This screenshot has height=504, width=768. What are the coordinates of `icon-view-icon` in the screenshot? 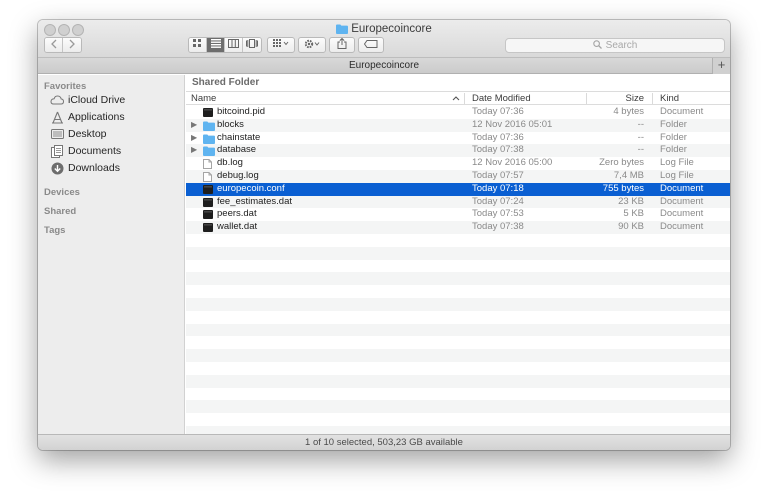 It's located at (197, 45).